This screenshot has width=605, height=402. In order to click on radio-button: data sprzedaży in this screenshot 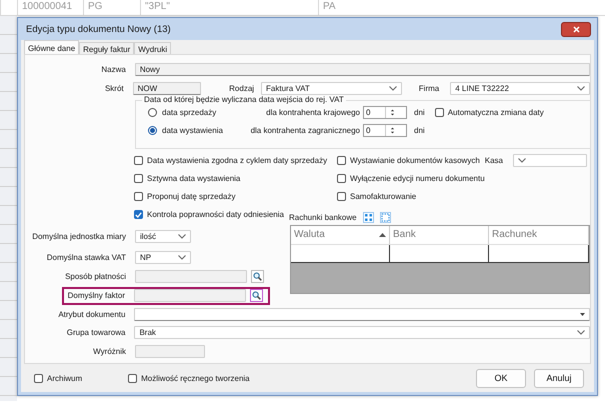, I will do `click(196, 112)`.